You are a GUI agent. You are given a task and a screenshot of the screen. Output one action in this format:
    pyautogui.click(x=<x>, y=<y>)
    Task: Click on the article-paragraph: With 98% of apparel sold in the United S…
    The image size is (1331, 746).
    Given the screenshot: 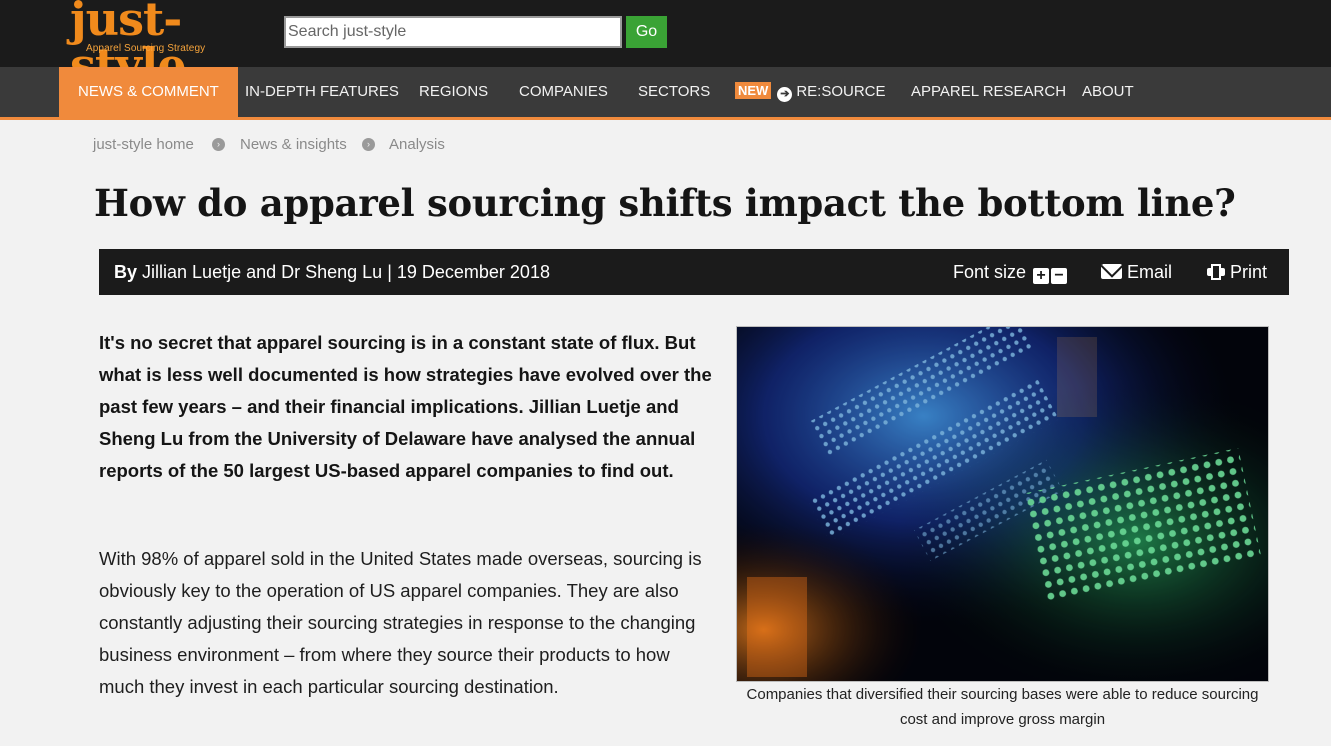 What is the action you would take?
    pyautogui.click(x=400, y=622)
    